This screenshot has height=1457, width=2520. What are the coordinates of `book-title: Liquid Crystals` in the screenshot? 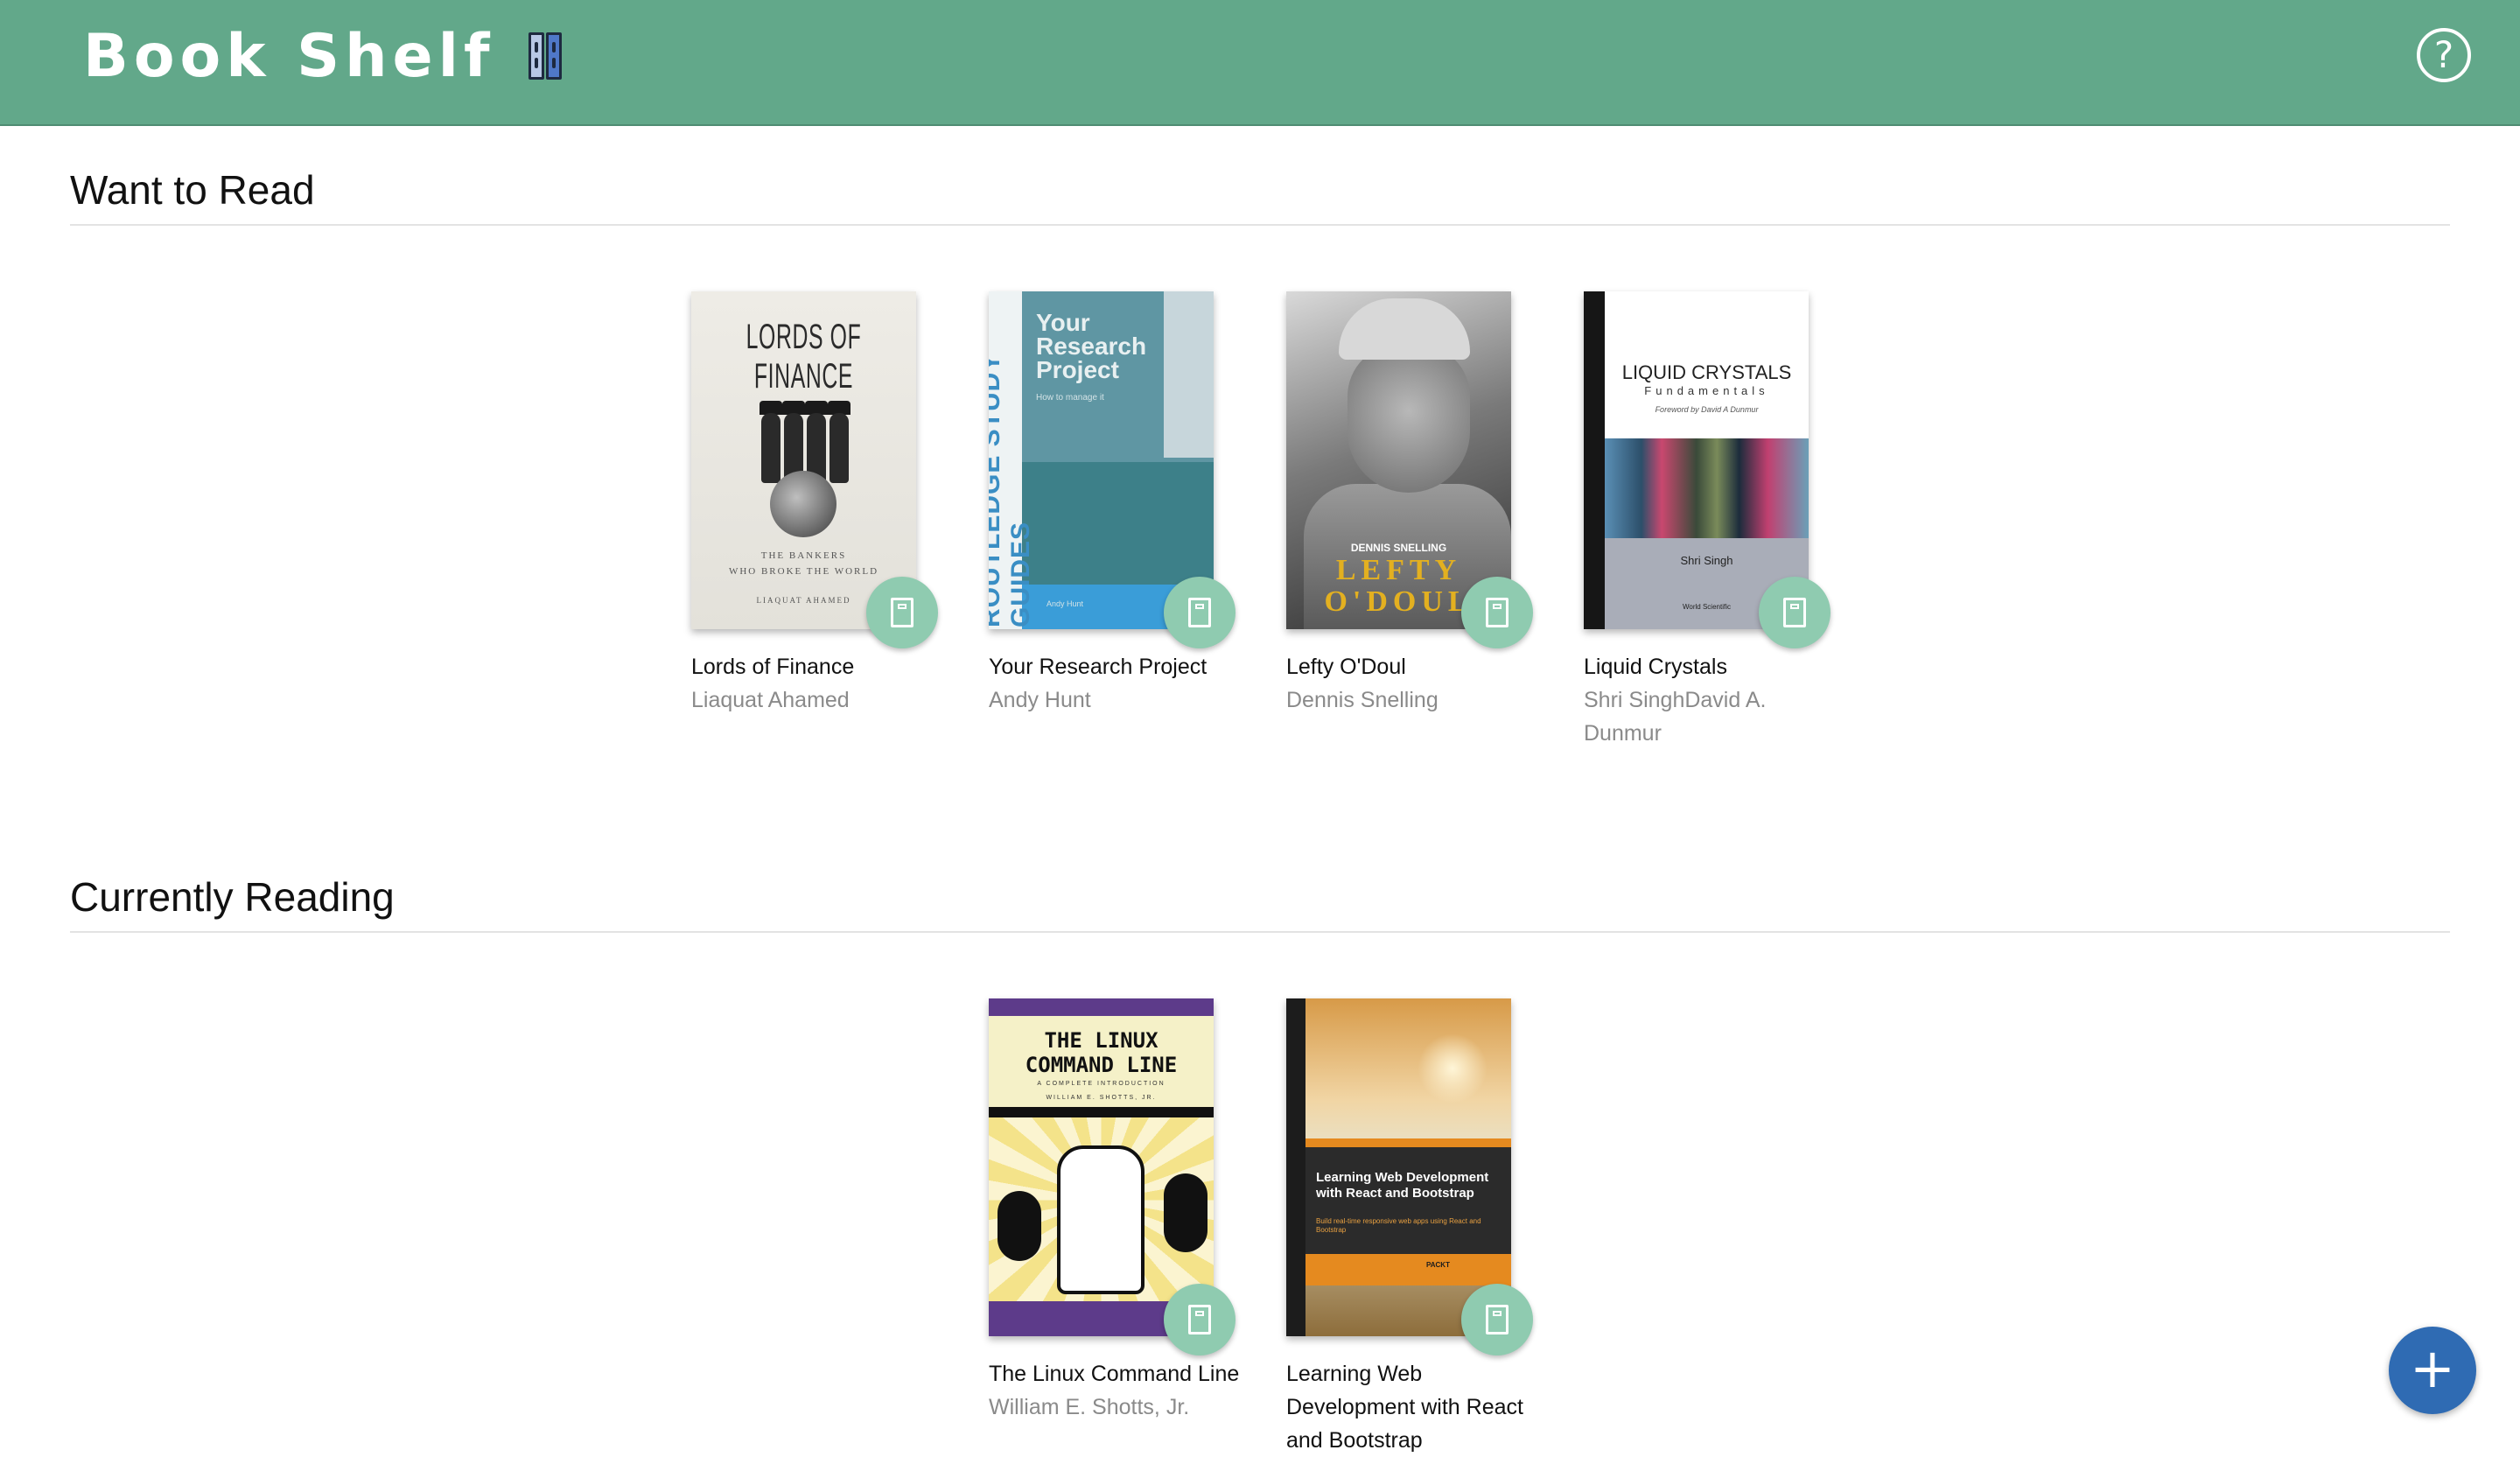 It's located at (1655, 667).